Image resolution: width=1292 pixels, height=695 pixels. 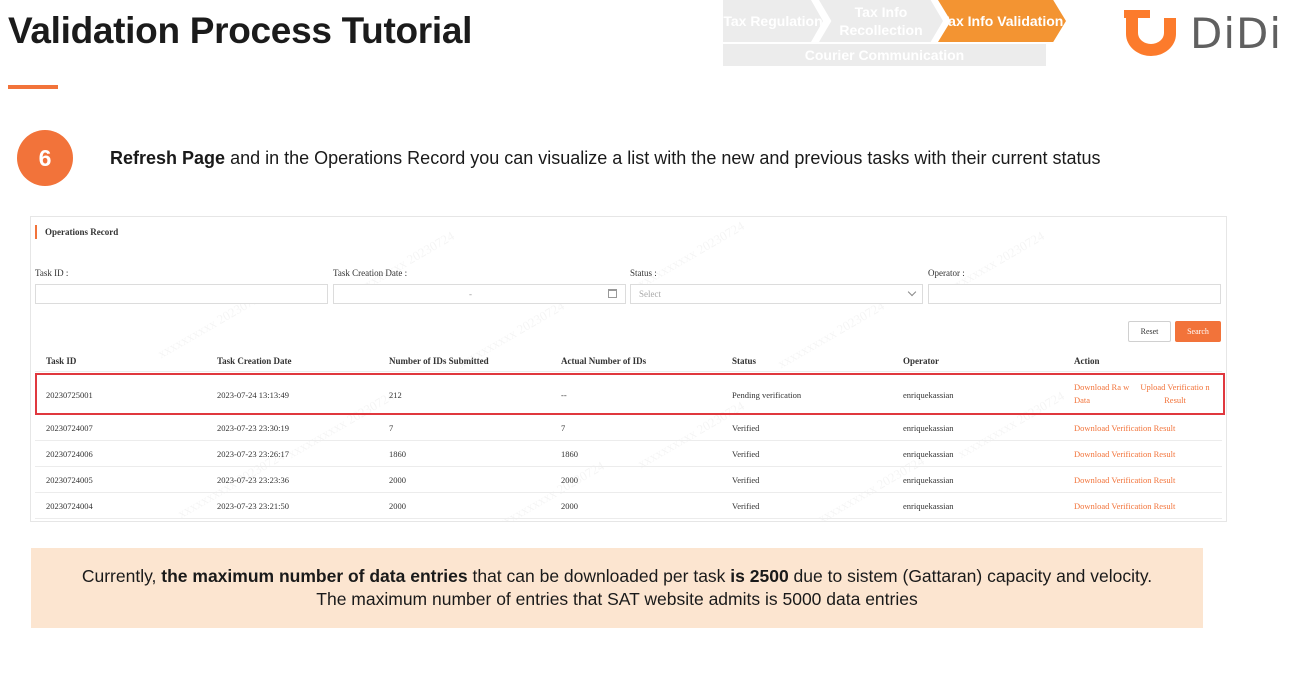 What do you see at coordinates (744, 361) in the screenshot?
I see `column-header-status: Status` at bounding box center [744, 361].